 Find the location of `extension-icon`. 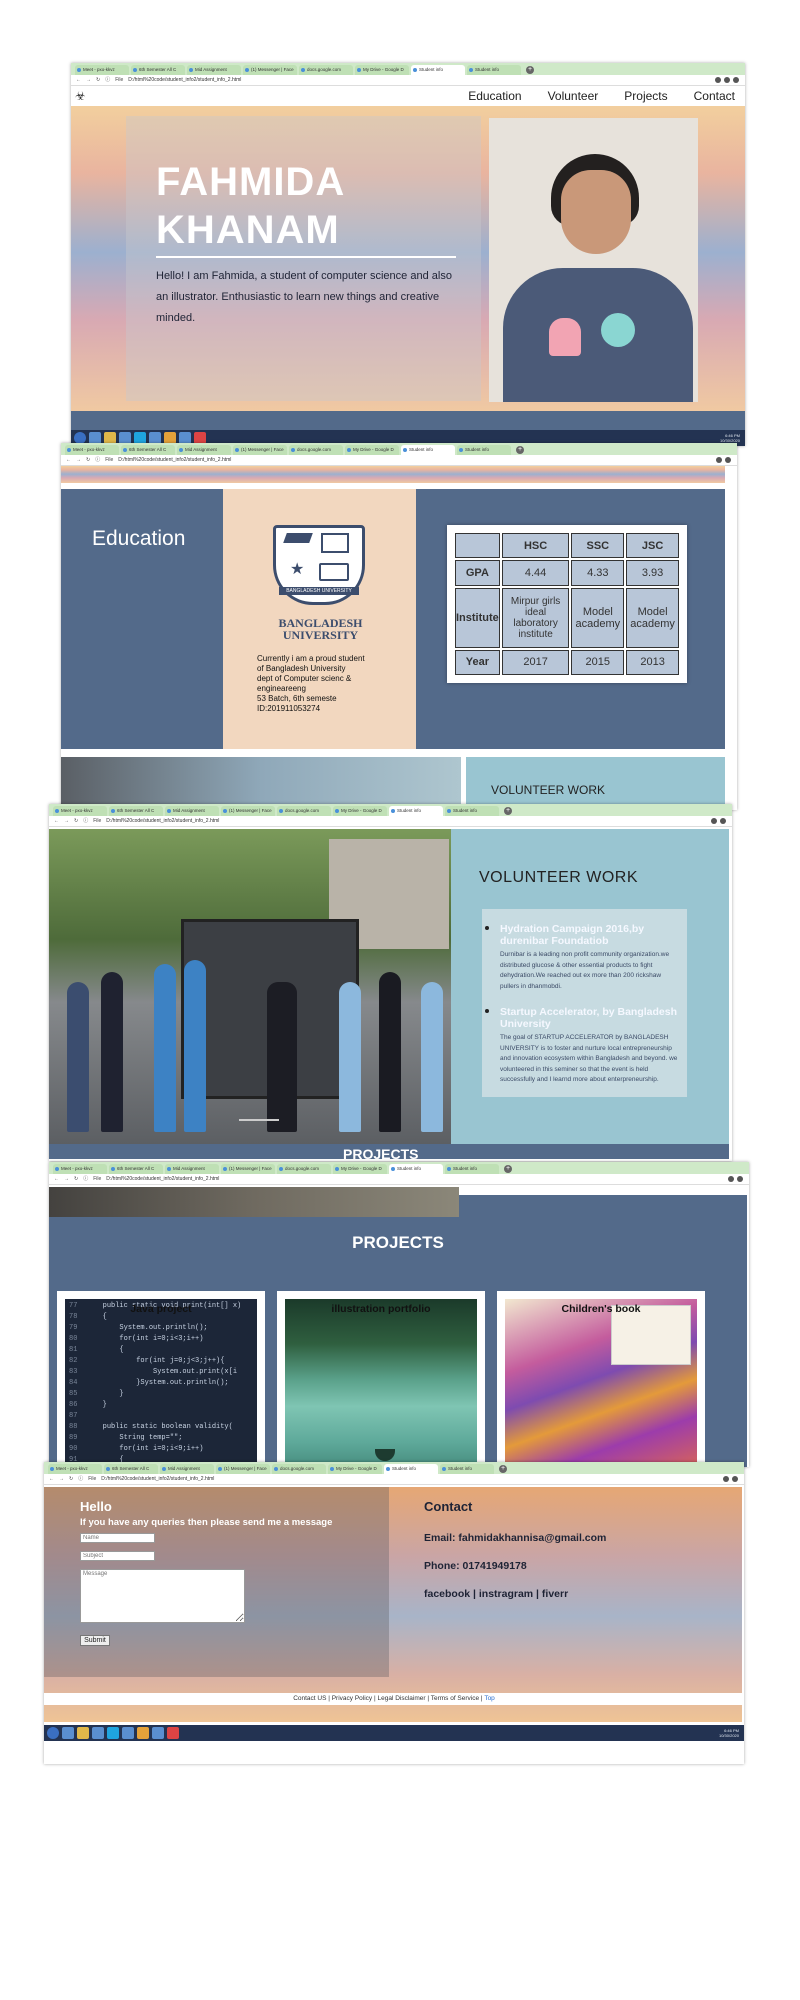

extension-icon is located at coordinates (727, 80).